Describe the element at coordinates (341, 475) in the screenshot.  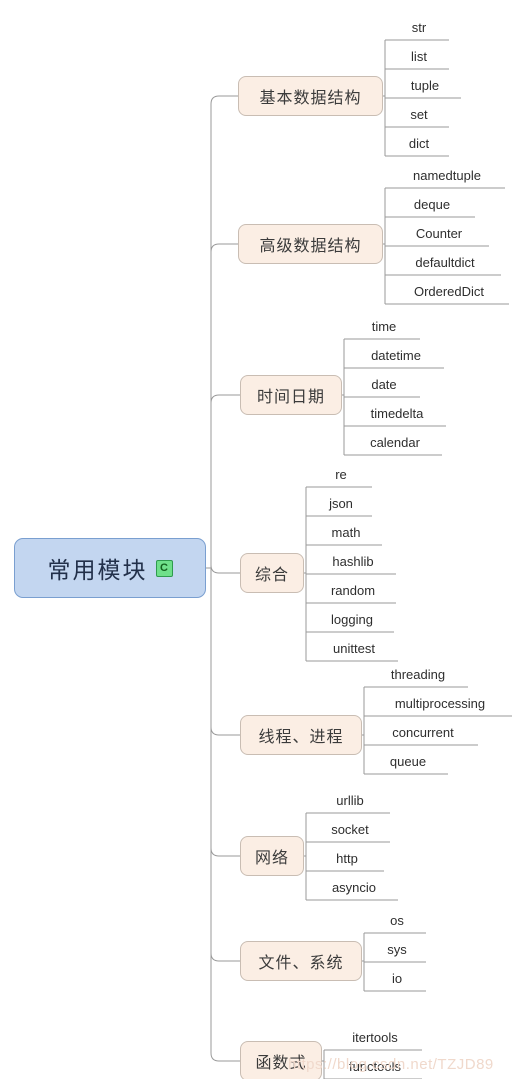
I see `leaf-node: re` at that location.